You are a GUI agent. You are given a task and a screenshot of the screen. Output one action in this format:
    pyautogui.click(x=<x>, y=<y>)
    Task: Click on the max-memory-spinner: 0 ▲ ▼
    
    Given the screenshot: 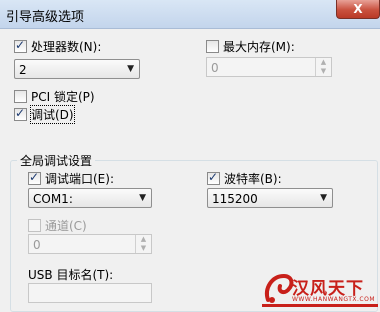 What is the action you would take?
    pyautogui.click(x=269, y=67)
    